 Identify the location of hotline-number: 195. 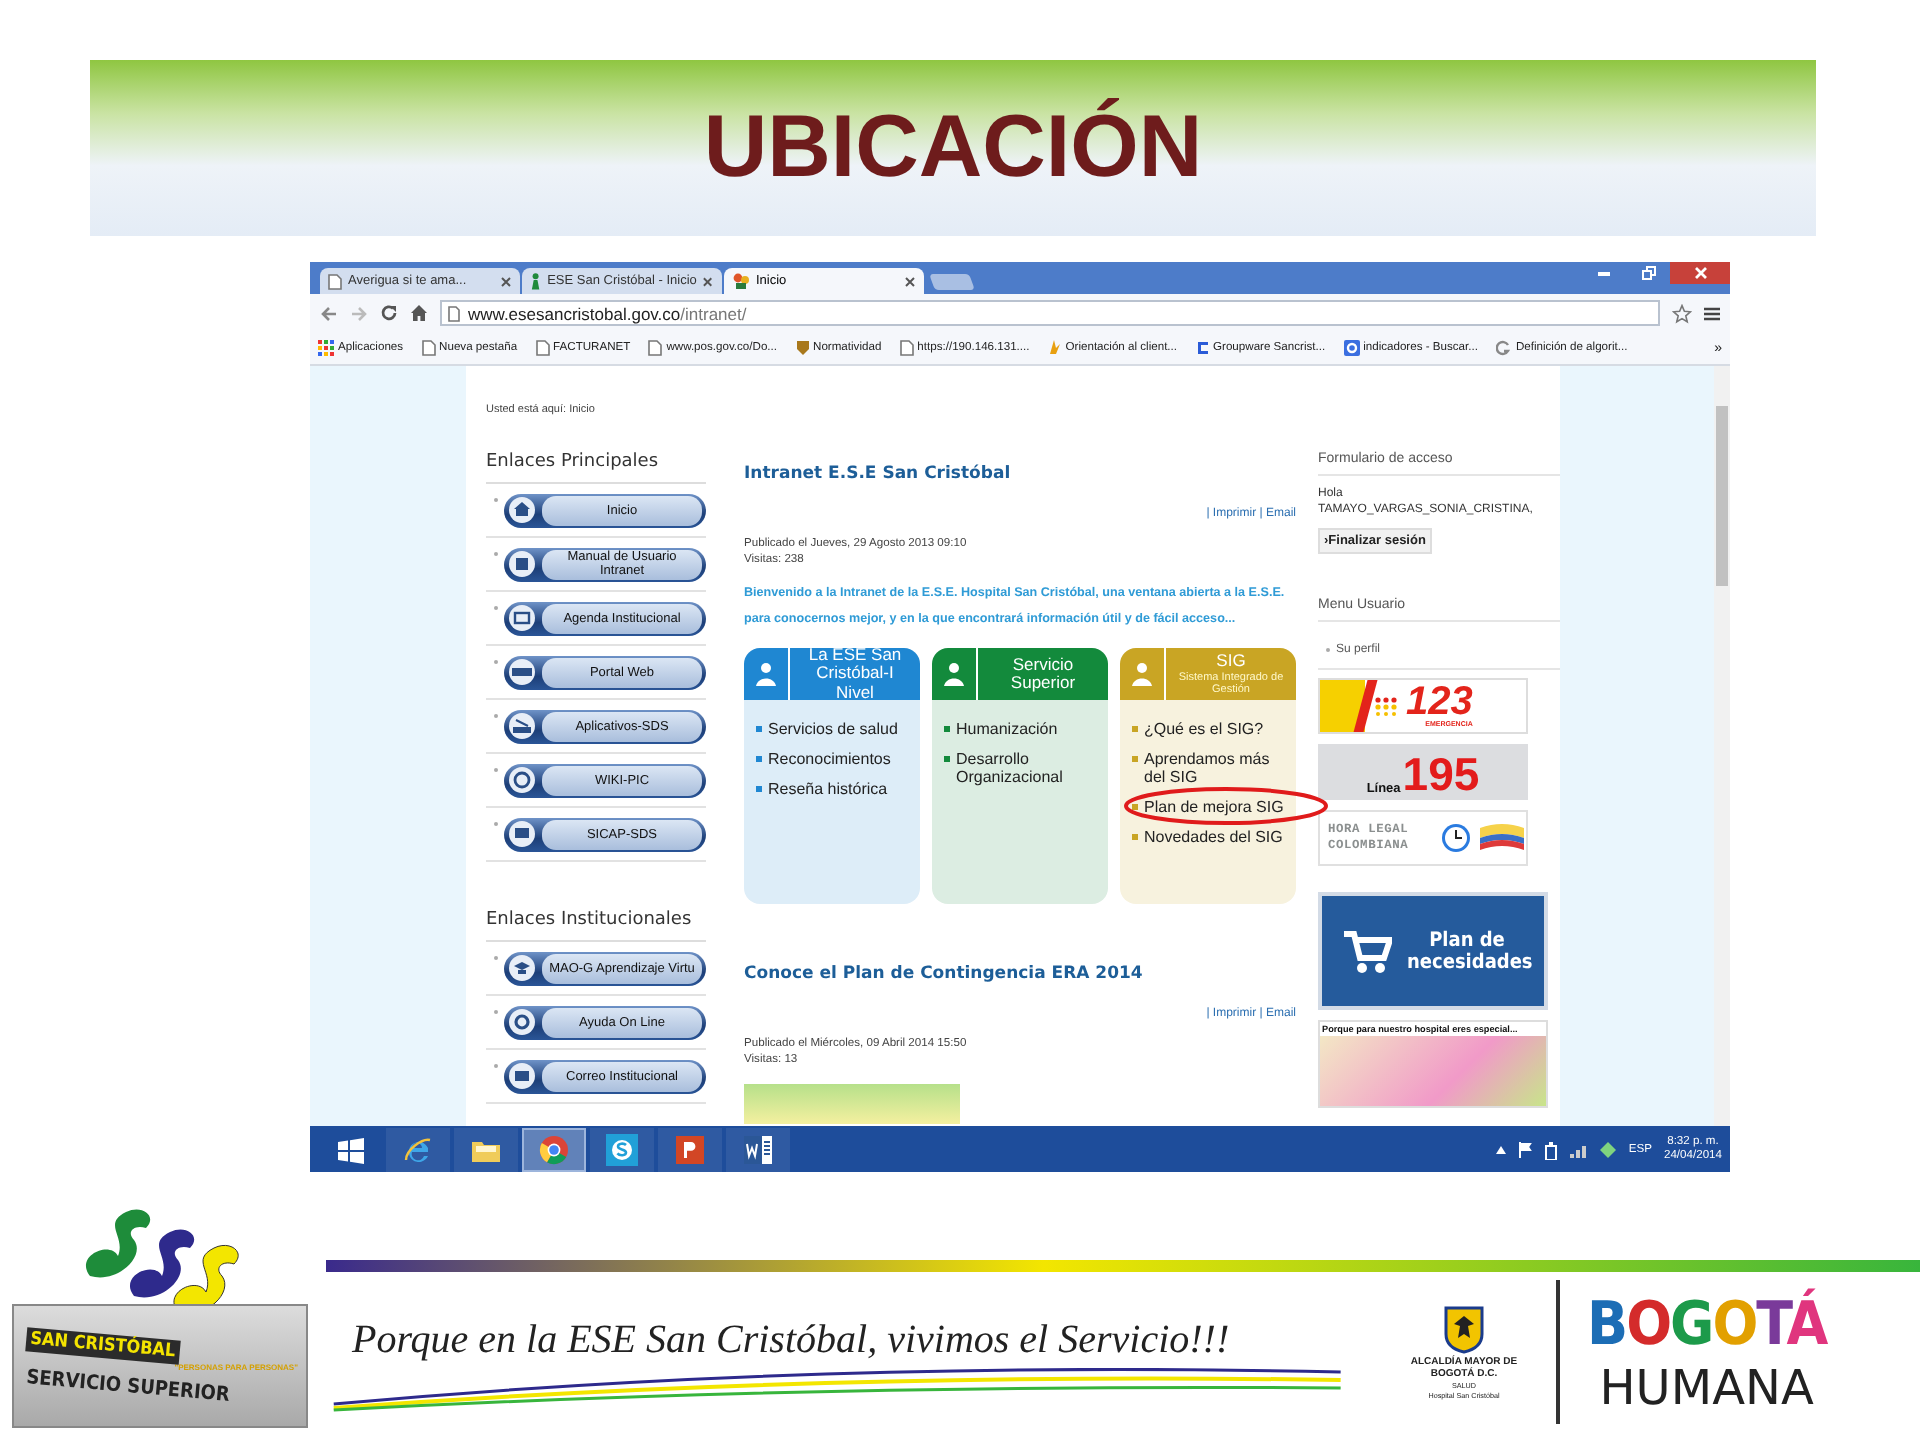
(1441, 774).